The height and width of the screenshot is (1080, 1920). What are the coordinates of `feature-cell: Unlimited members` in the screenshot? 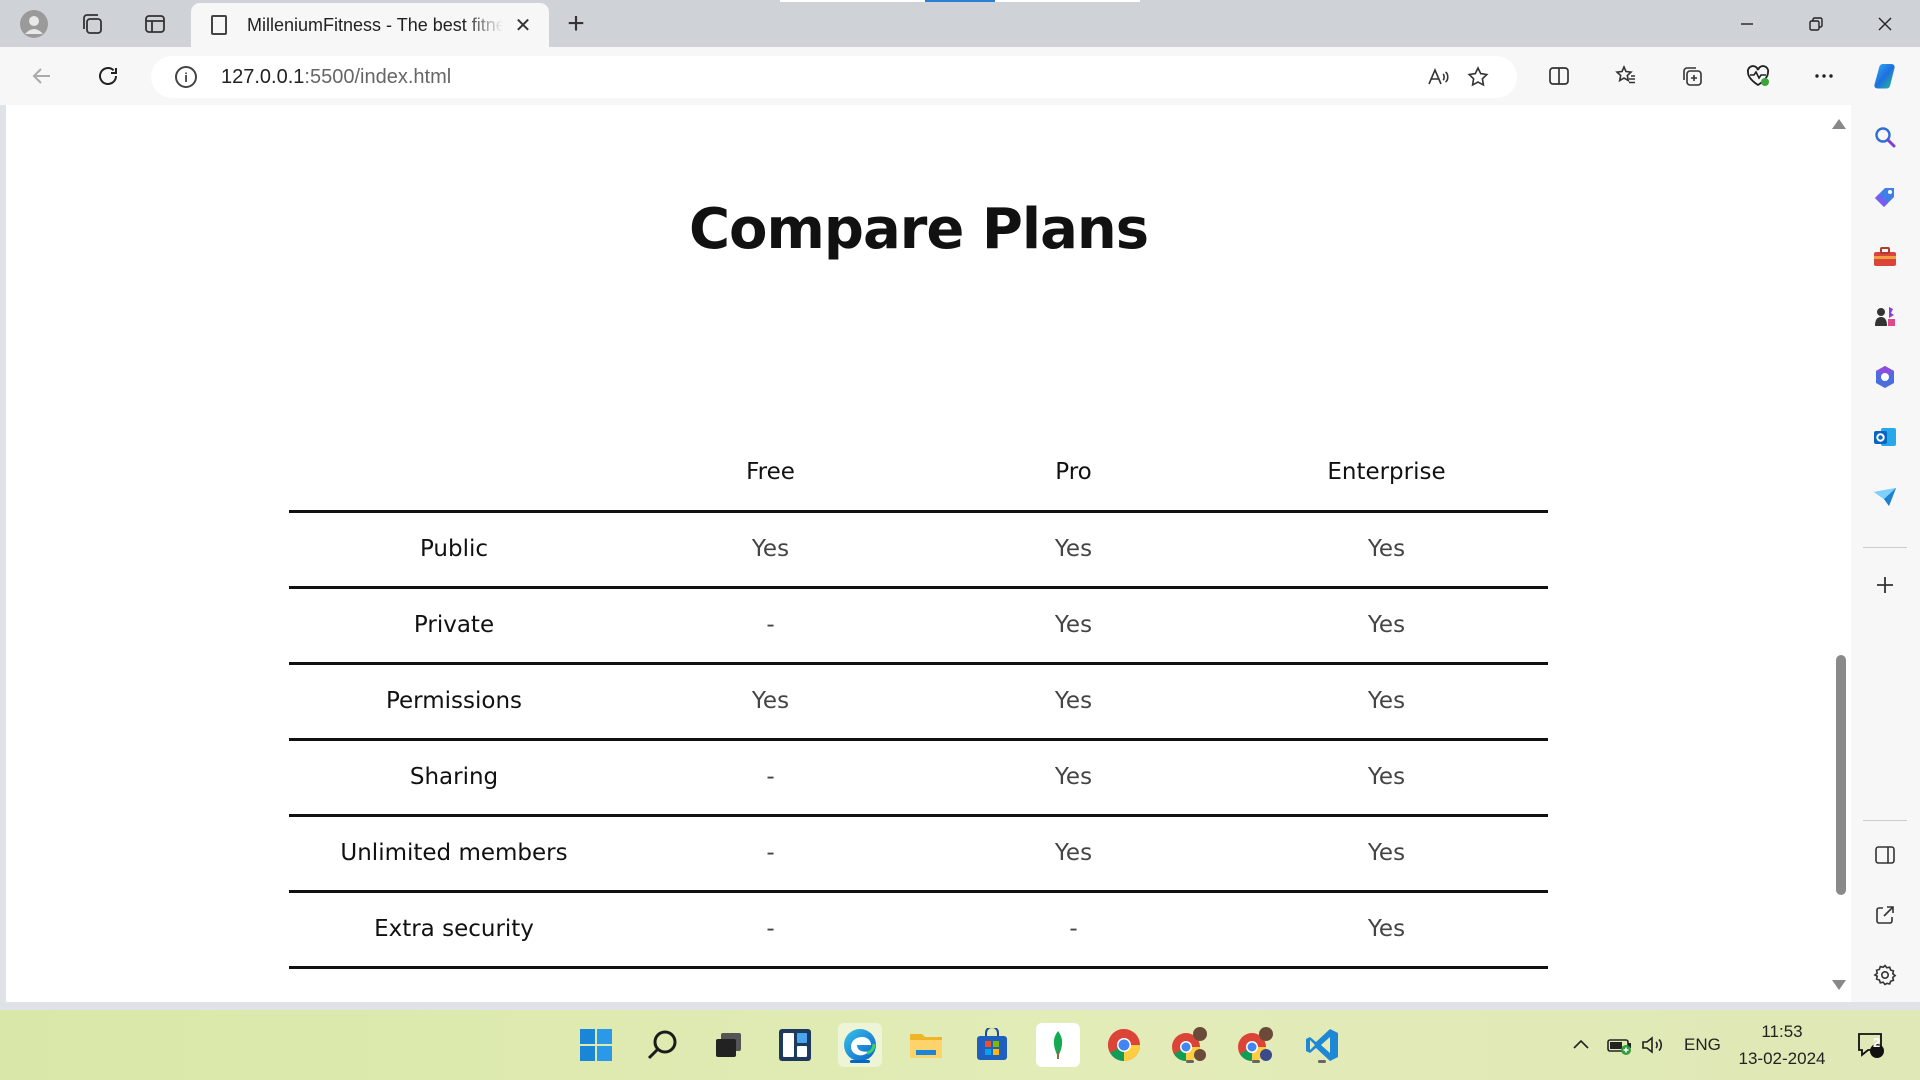 It's located at (454, 854).